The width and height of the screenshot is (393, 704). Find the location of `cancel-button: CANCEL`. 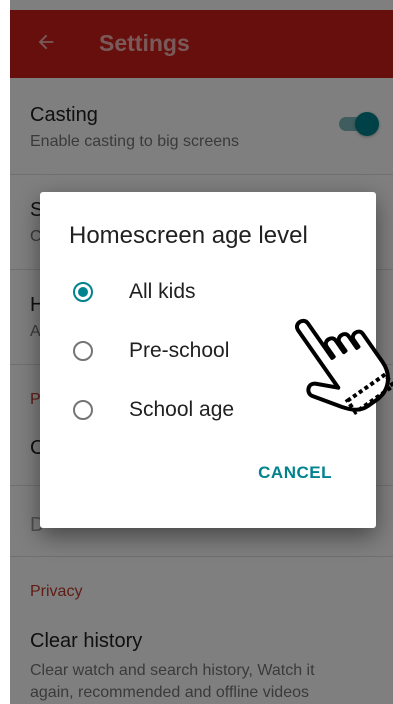

cancel-button: CANCEL is located at coordinates (295, 473).